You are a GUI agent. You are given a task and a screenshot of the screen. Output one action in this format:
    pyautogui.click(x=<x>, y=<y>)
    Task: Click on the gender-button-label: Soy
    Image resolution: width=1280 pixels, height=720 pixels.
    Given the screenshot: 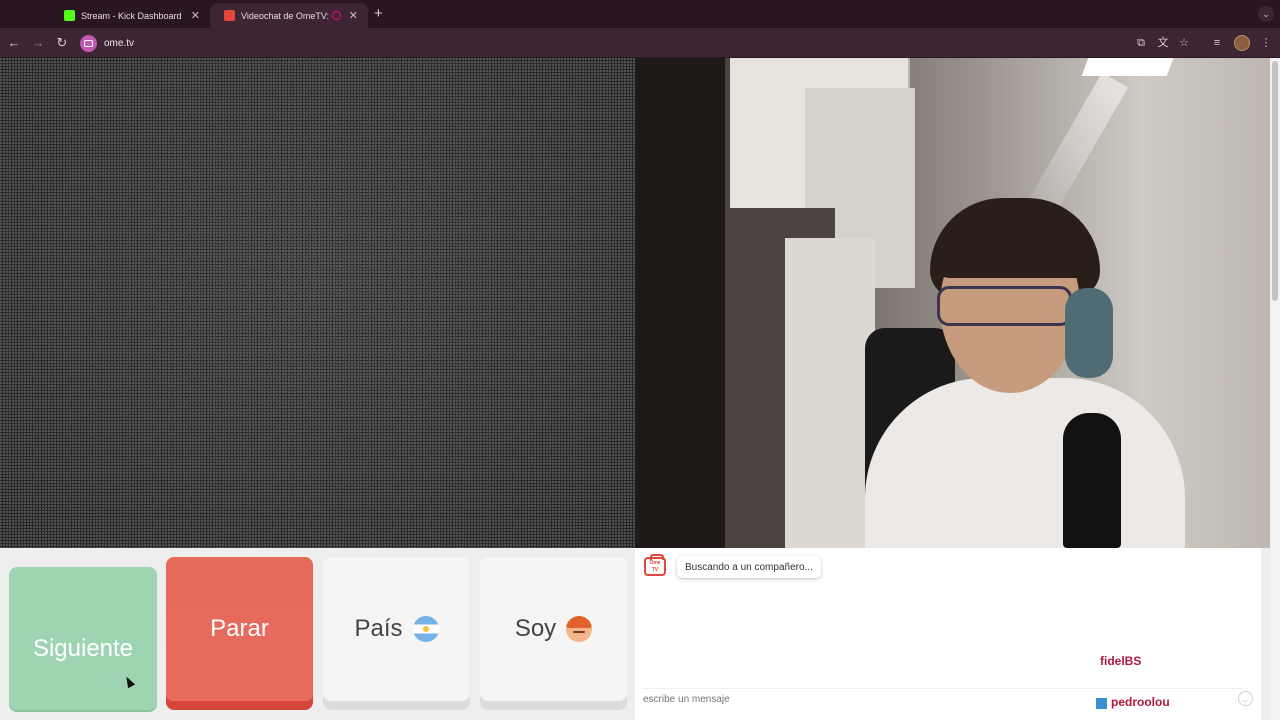 What is the action you would take?
    pyautogui.click(x=535, y=628)
    